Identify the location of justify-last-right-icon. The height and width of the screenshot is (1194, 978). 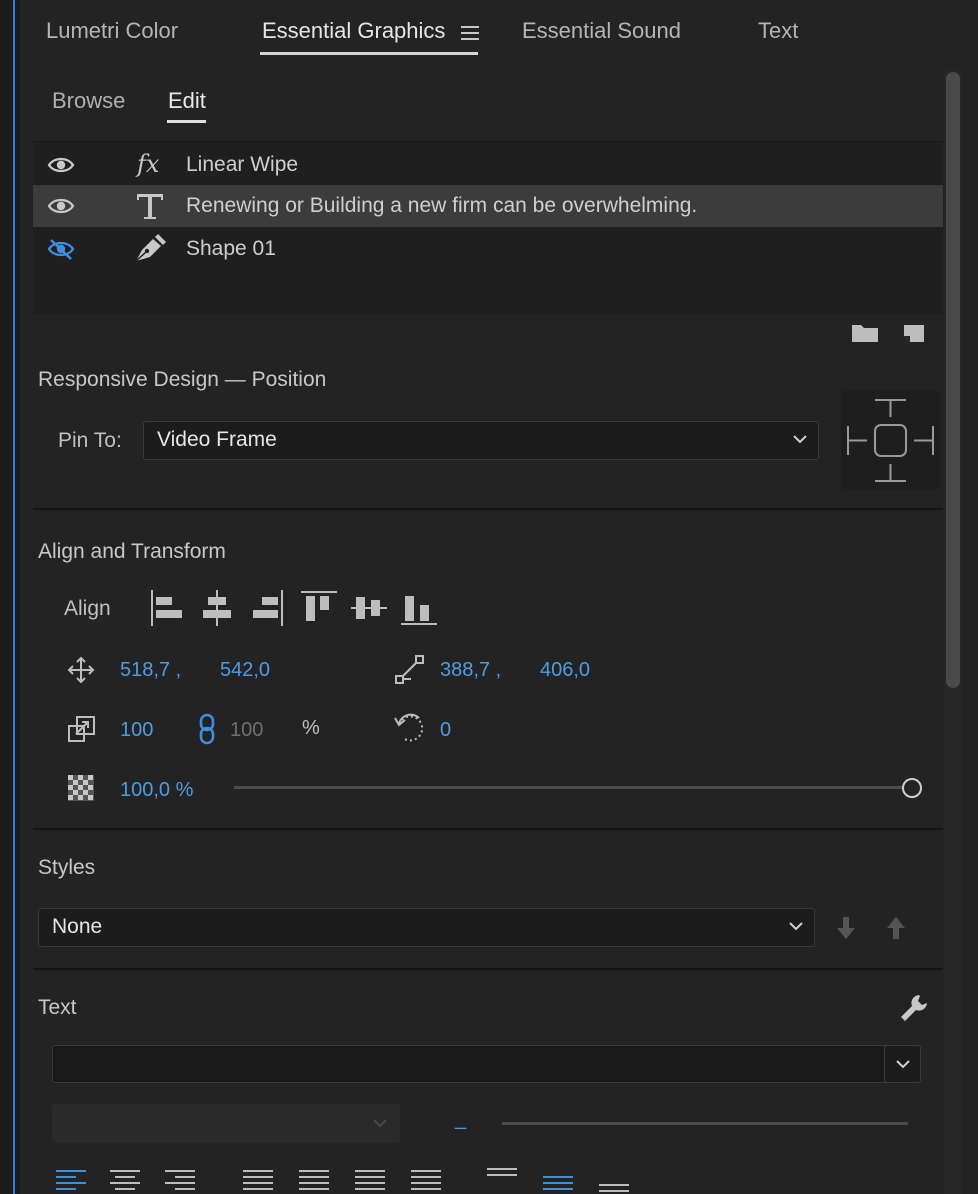
(371, 1181).